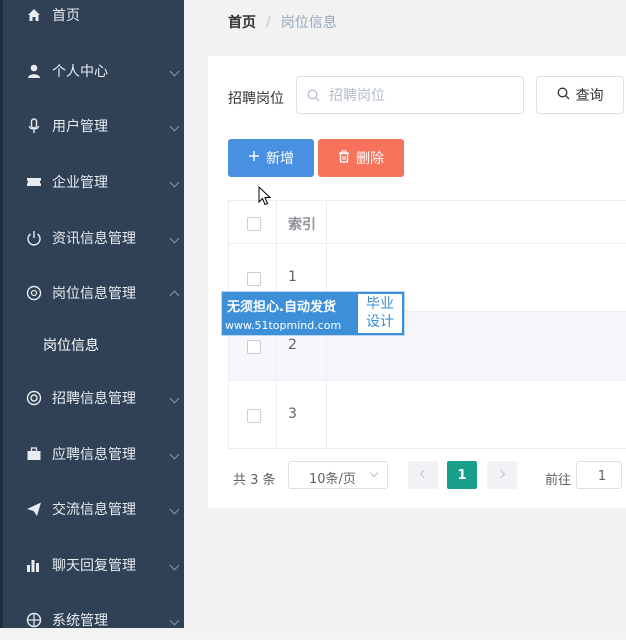 This screenshot has width=626, height=640. I want to click on sidebar-item-label: 招聘信息管理, so click(94, 399).